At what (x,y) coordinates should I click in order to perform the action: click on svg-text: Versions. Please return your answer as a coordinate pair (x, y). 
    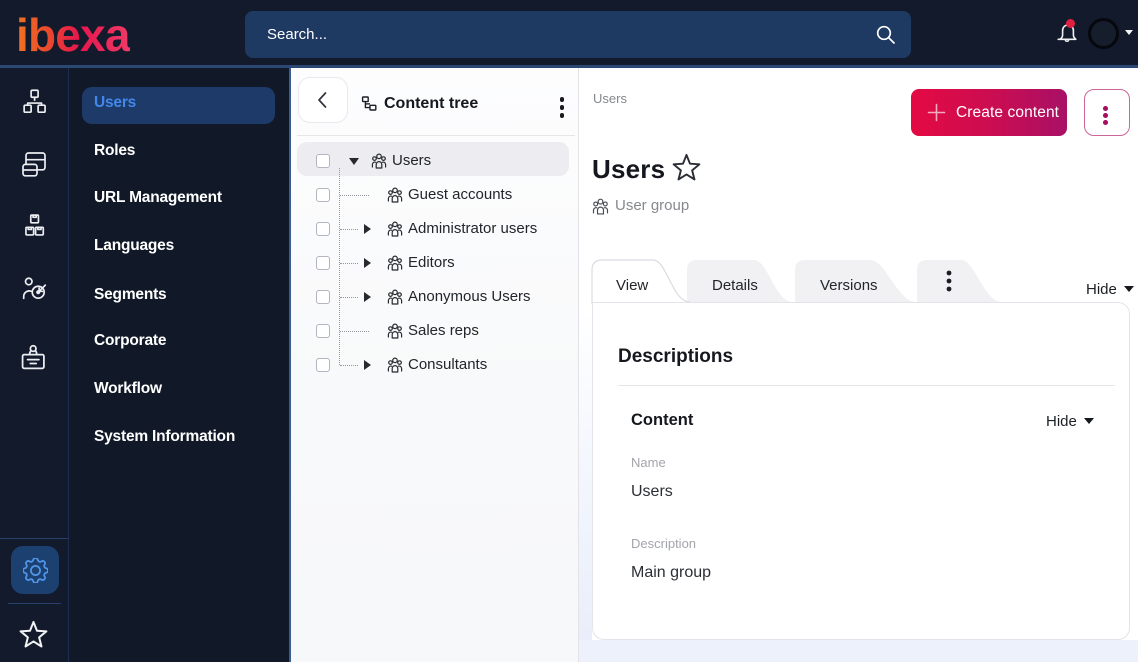
    Looking at the image, I should click on (849, 285).